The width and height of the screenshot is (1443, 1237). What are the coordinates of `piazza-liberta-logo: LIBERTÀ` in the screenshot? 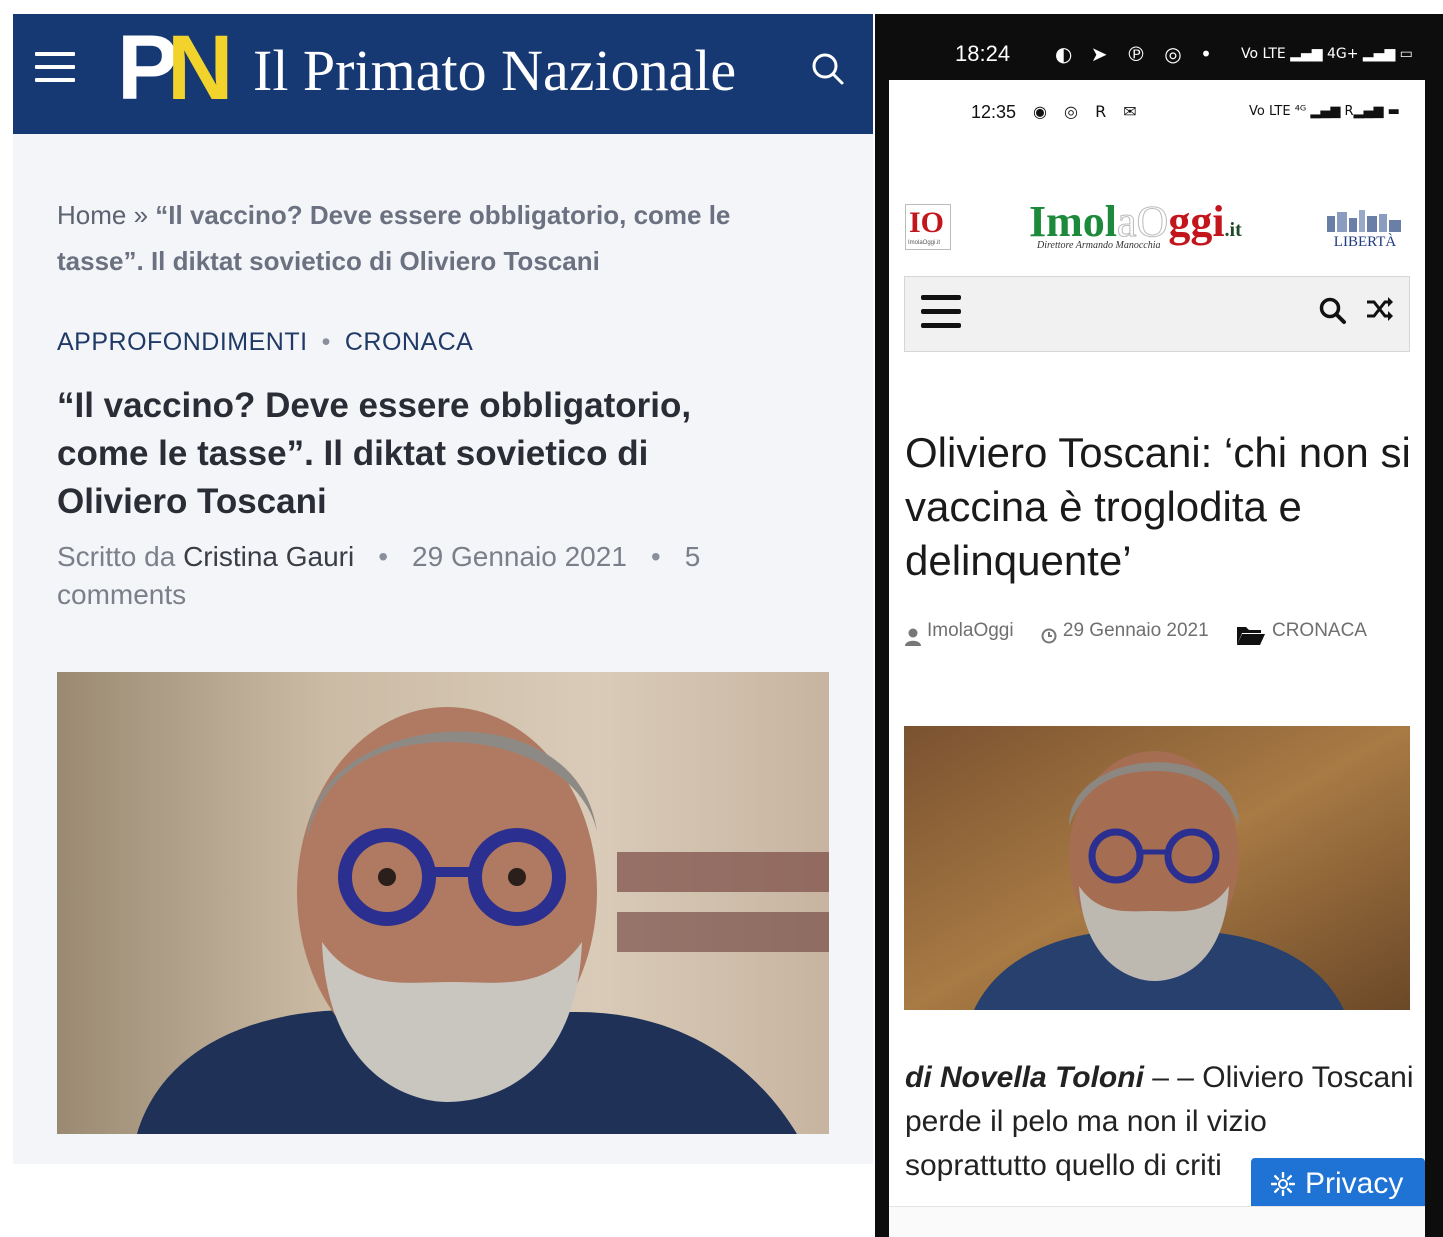 It's located at (1365, 228).